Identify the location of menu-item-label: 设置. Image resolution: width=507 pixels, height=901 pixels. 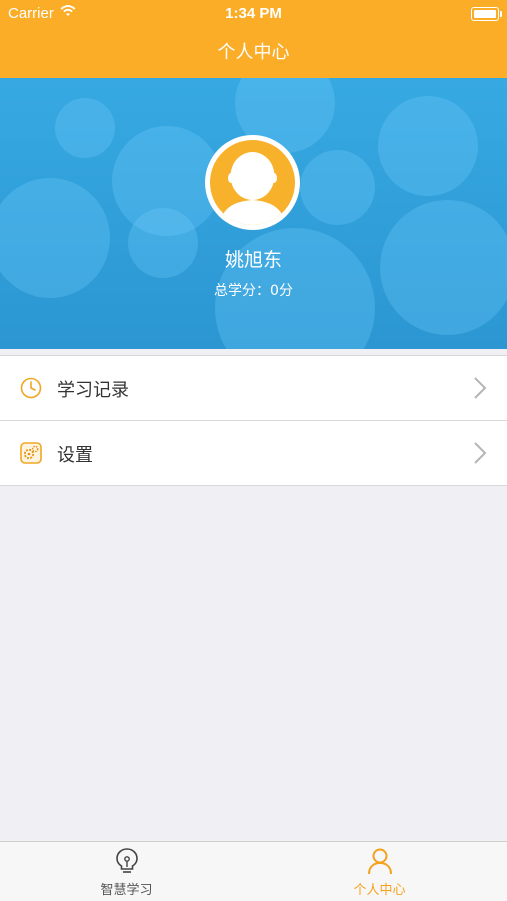
(75, 455).